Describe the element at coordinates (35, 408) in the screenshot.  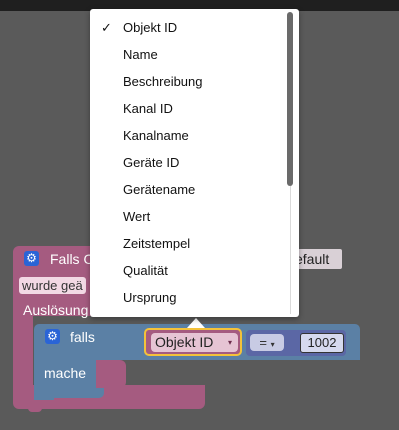
I see `event-block-connector` at that location.